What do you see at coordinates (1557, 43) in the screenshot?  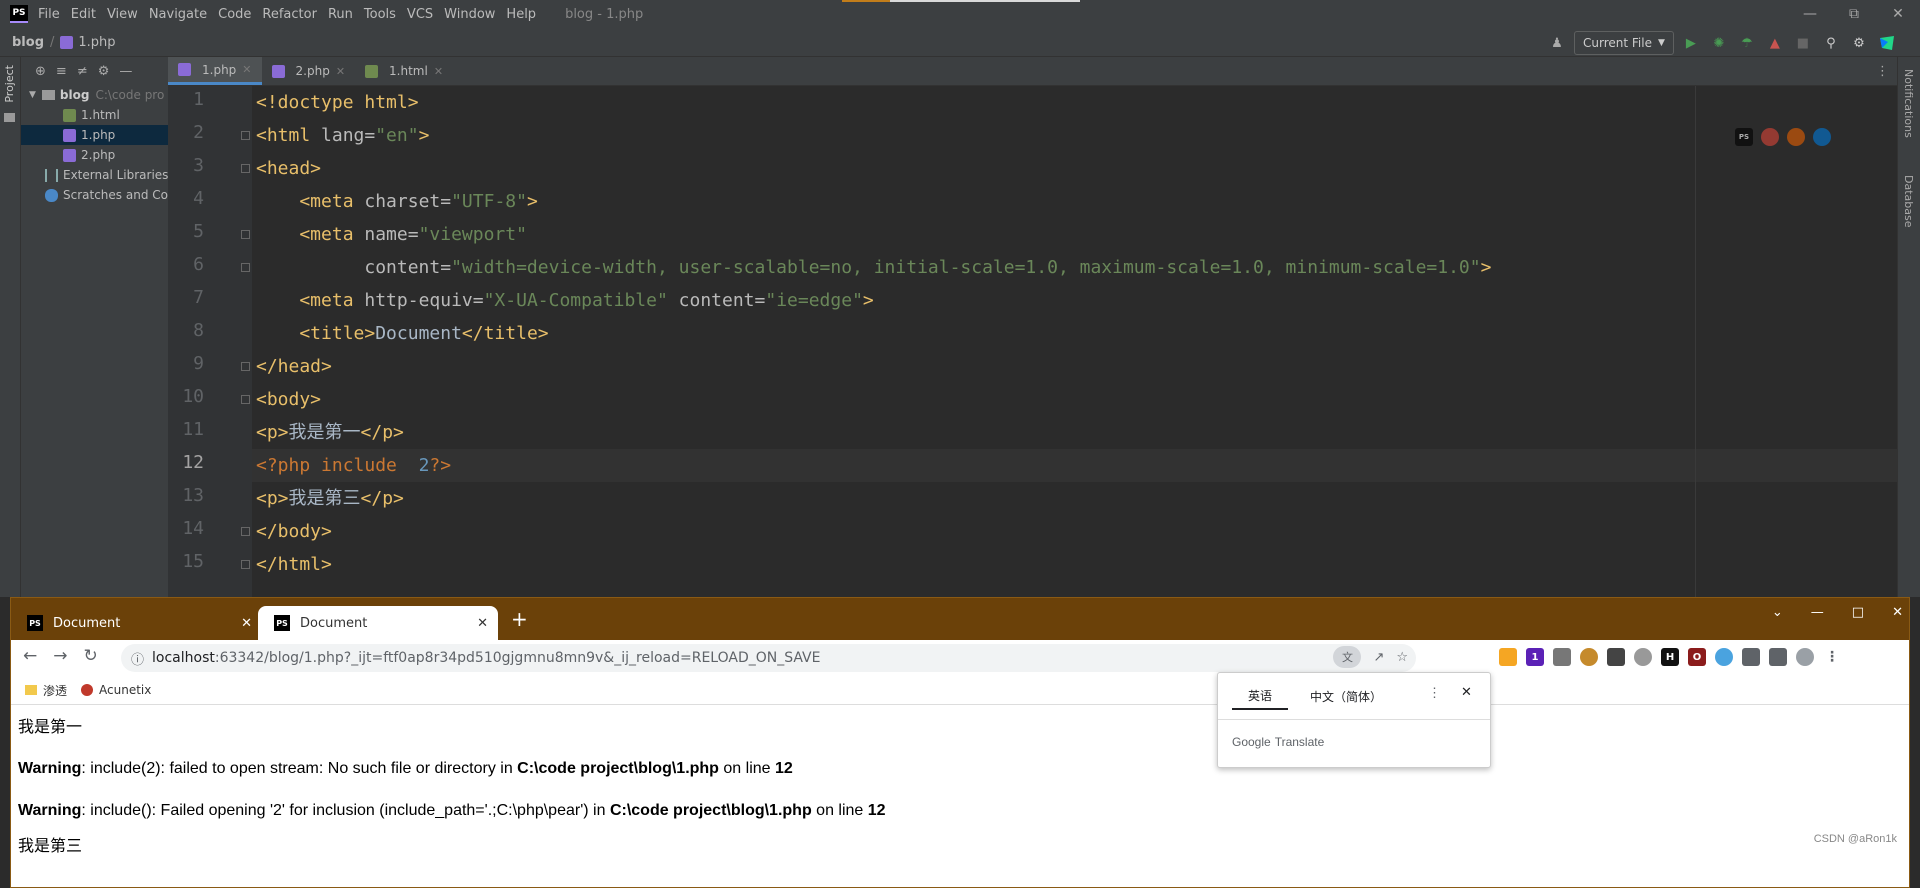 I see `user-icon: ♟` at bounding box center [1557, 43].